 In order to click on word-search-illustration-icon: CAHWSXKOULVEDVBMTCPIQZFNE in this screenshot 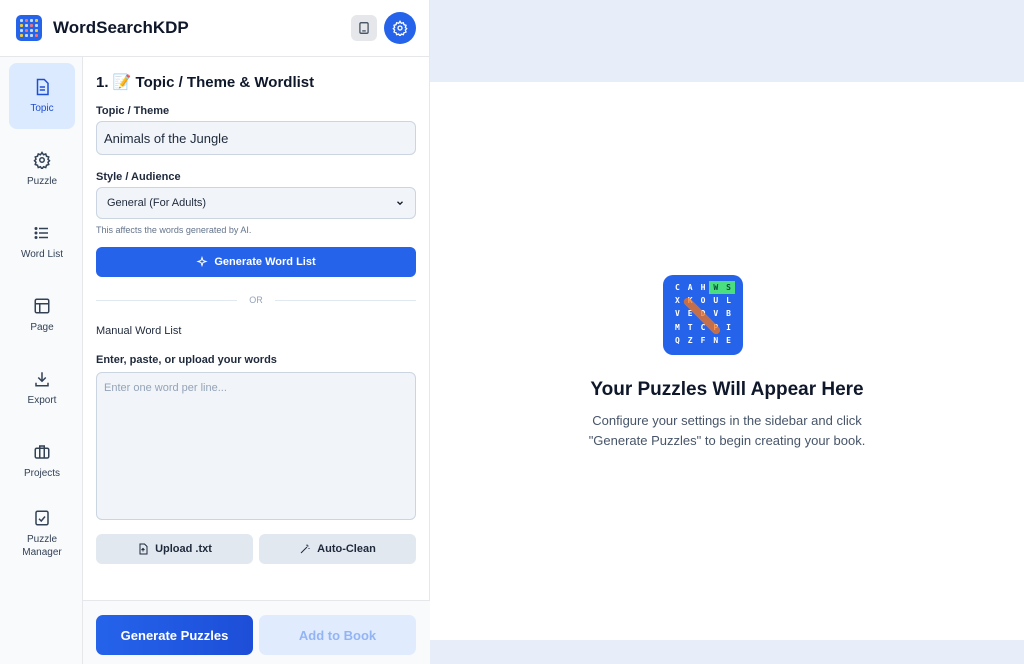, I will do `click(703, 315)`.